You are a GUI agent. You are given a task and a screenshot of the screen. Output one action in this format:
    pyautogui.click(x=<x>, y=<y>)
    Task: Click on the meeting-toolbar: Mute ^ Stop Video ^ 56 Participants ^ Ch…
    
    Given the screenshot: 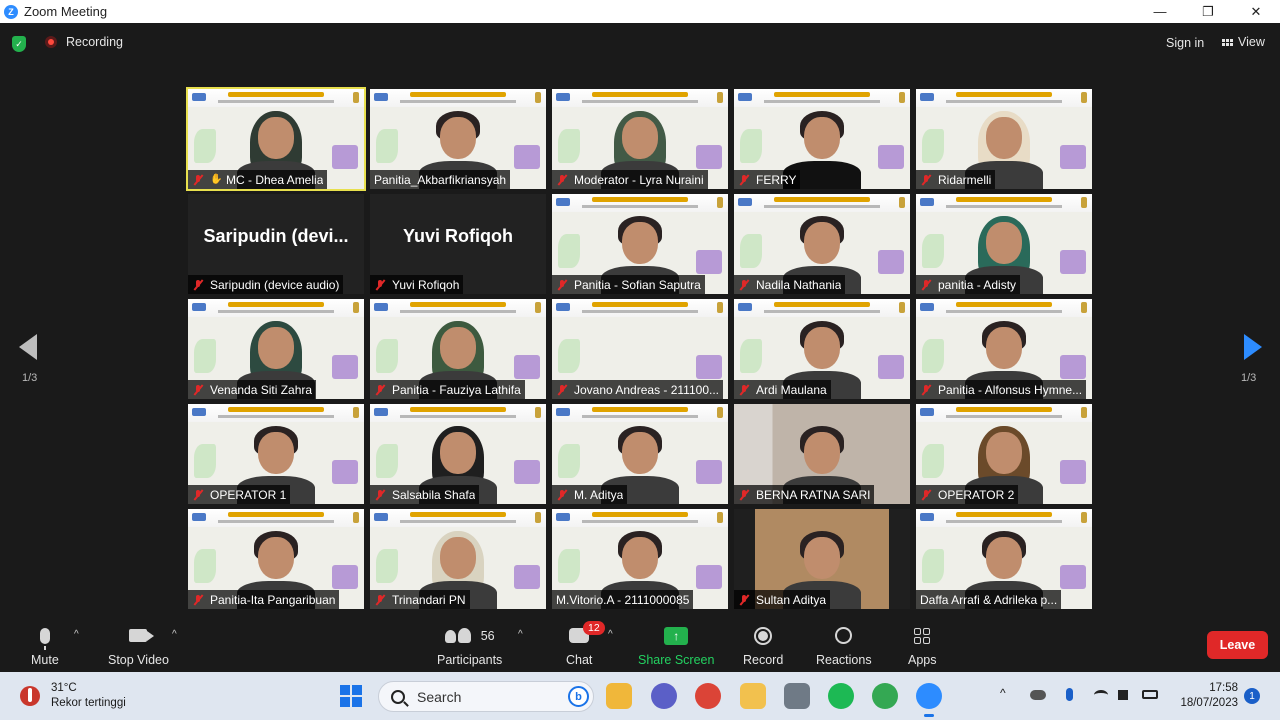 What is the action you would take?
    pyautogui.click(x=640, y=645)
    